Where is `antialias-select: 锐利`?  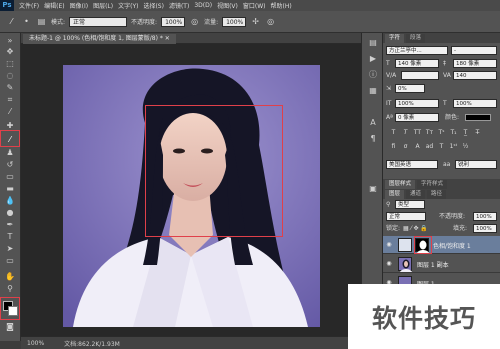
antialias-select: 锐利 is located at coordinates (476, 164).